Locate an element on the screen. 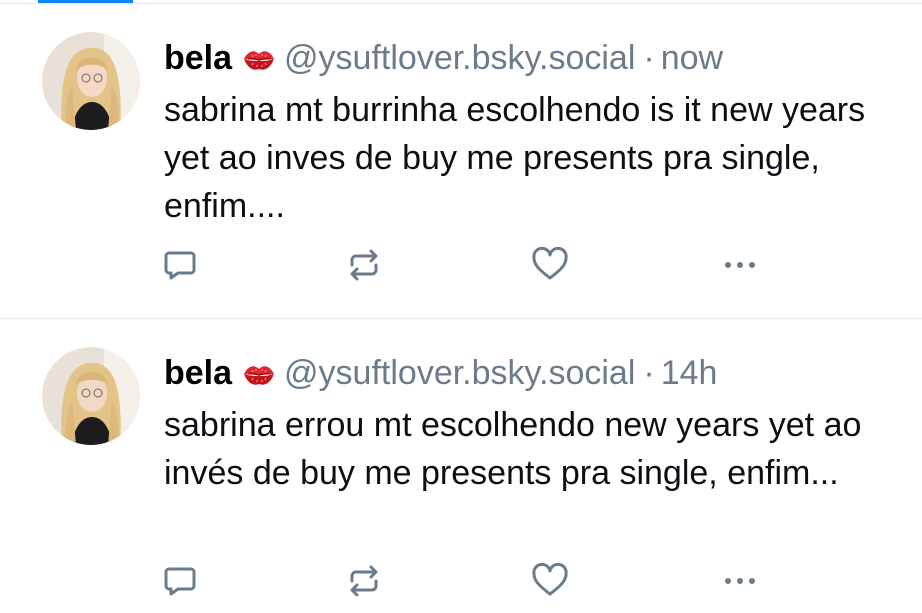 Image resolution: width=922 pixels, height=613 pixels. post-header: bela @ysuftlover.bsky.social · now is located at coordinates (533, 60).